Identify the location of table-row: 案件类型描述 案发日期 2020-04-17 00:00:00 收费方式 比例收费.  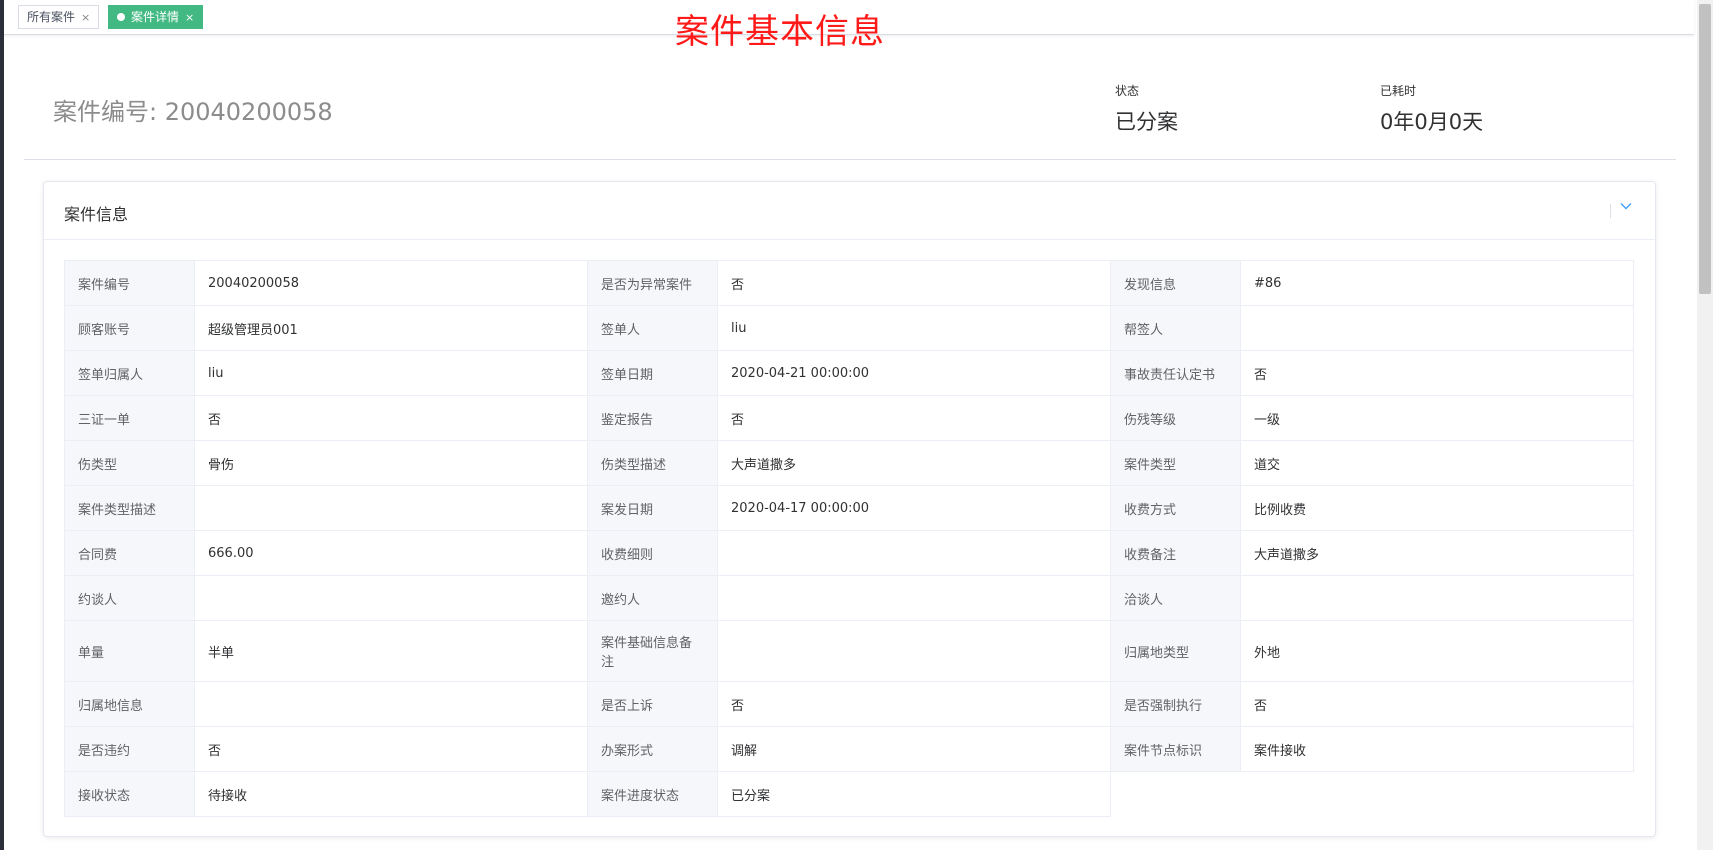
(849, 508).